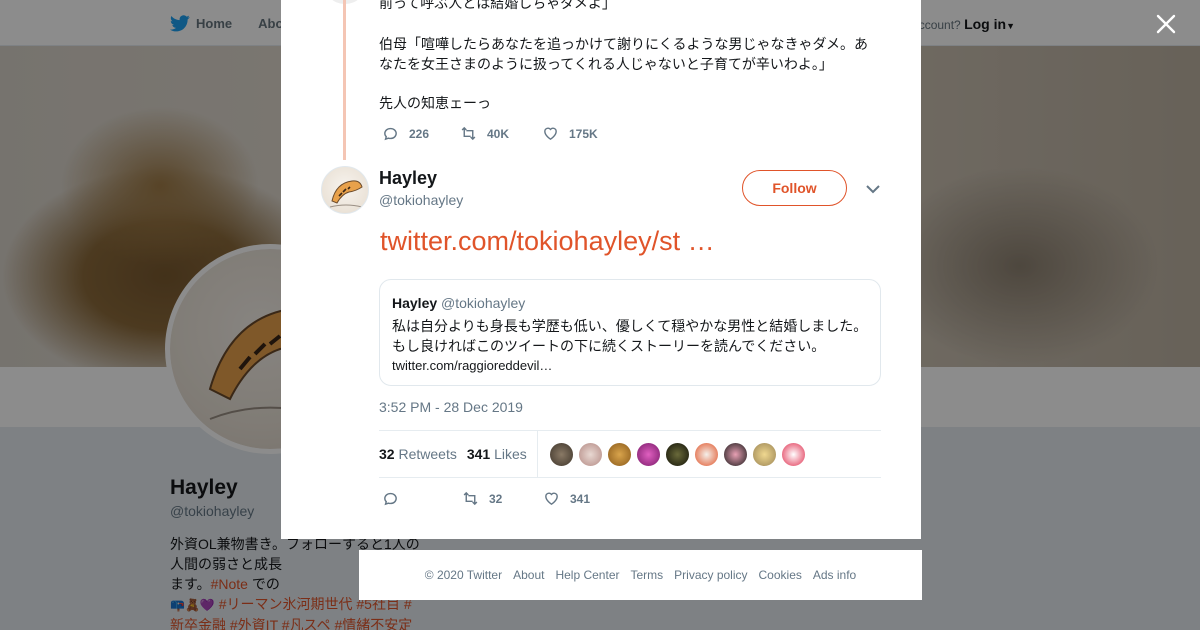  I want to click on retweet-action: 32, so click(502, 498).